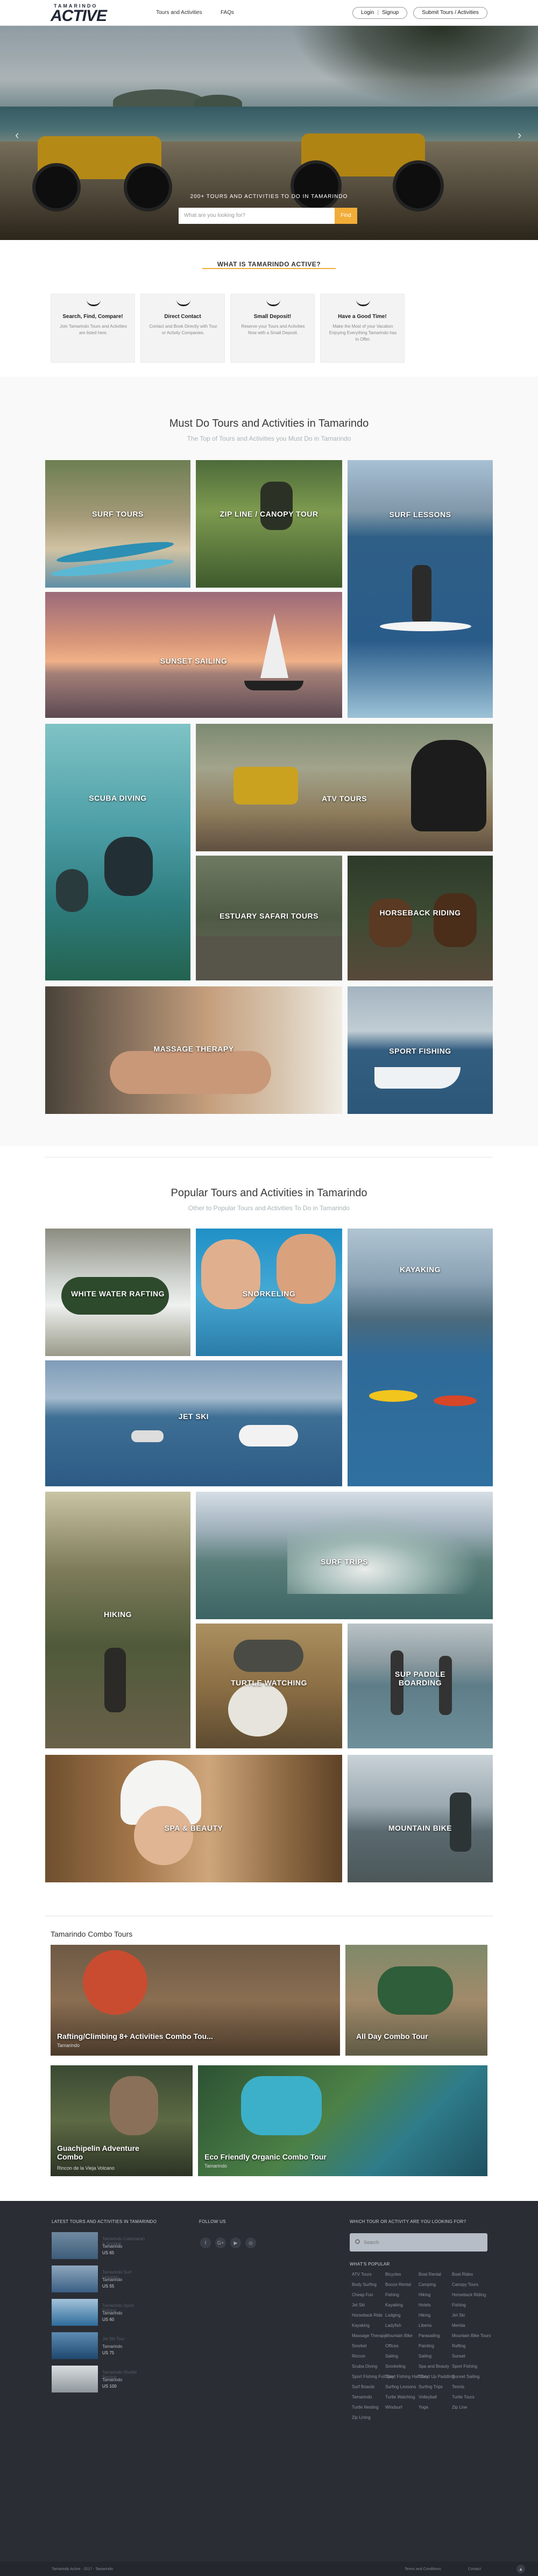 The height and width of the screenshot is (2576, 538). Describe the element at coordinates (359, 2346) in the screenshot. I see `popular-tag: Snorkel` at that location.